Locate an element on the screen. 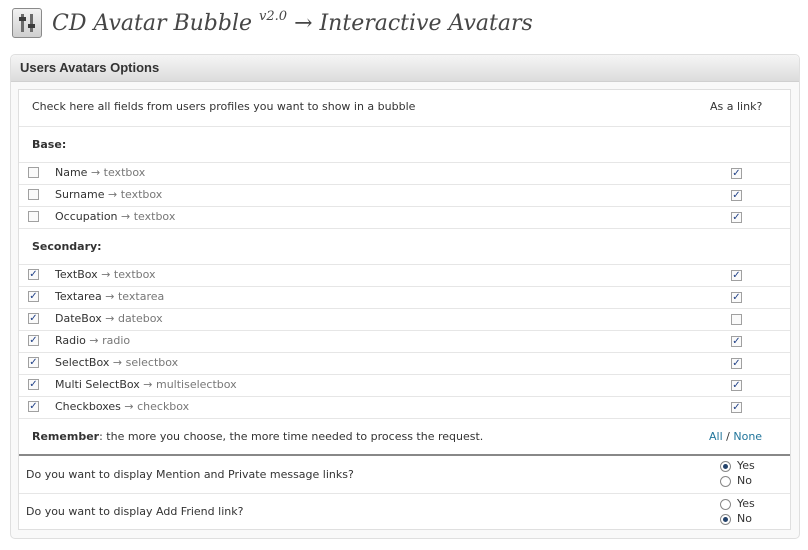 This screenshot has width=808, height=550. field-label: SelectBox → selectbox is located at coordinates (116, 362).